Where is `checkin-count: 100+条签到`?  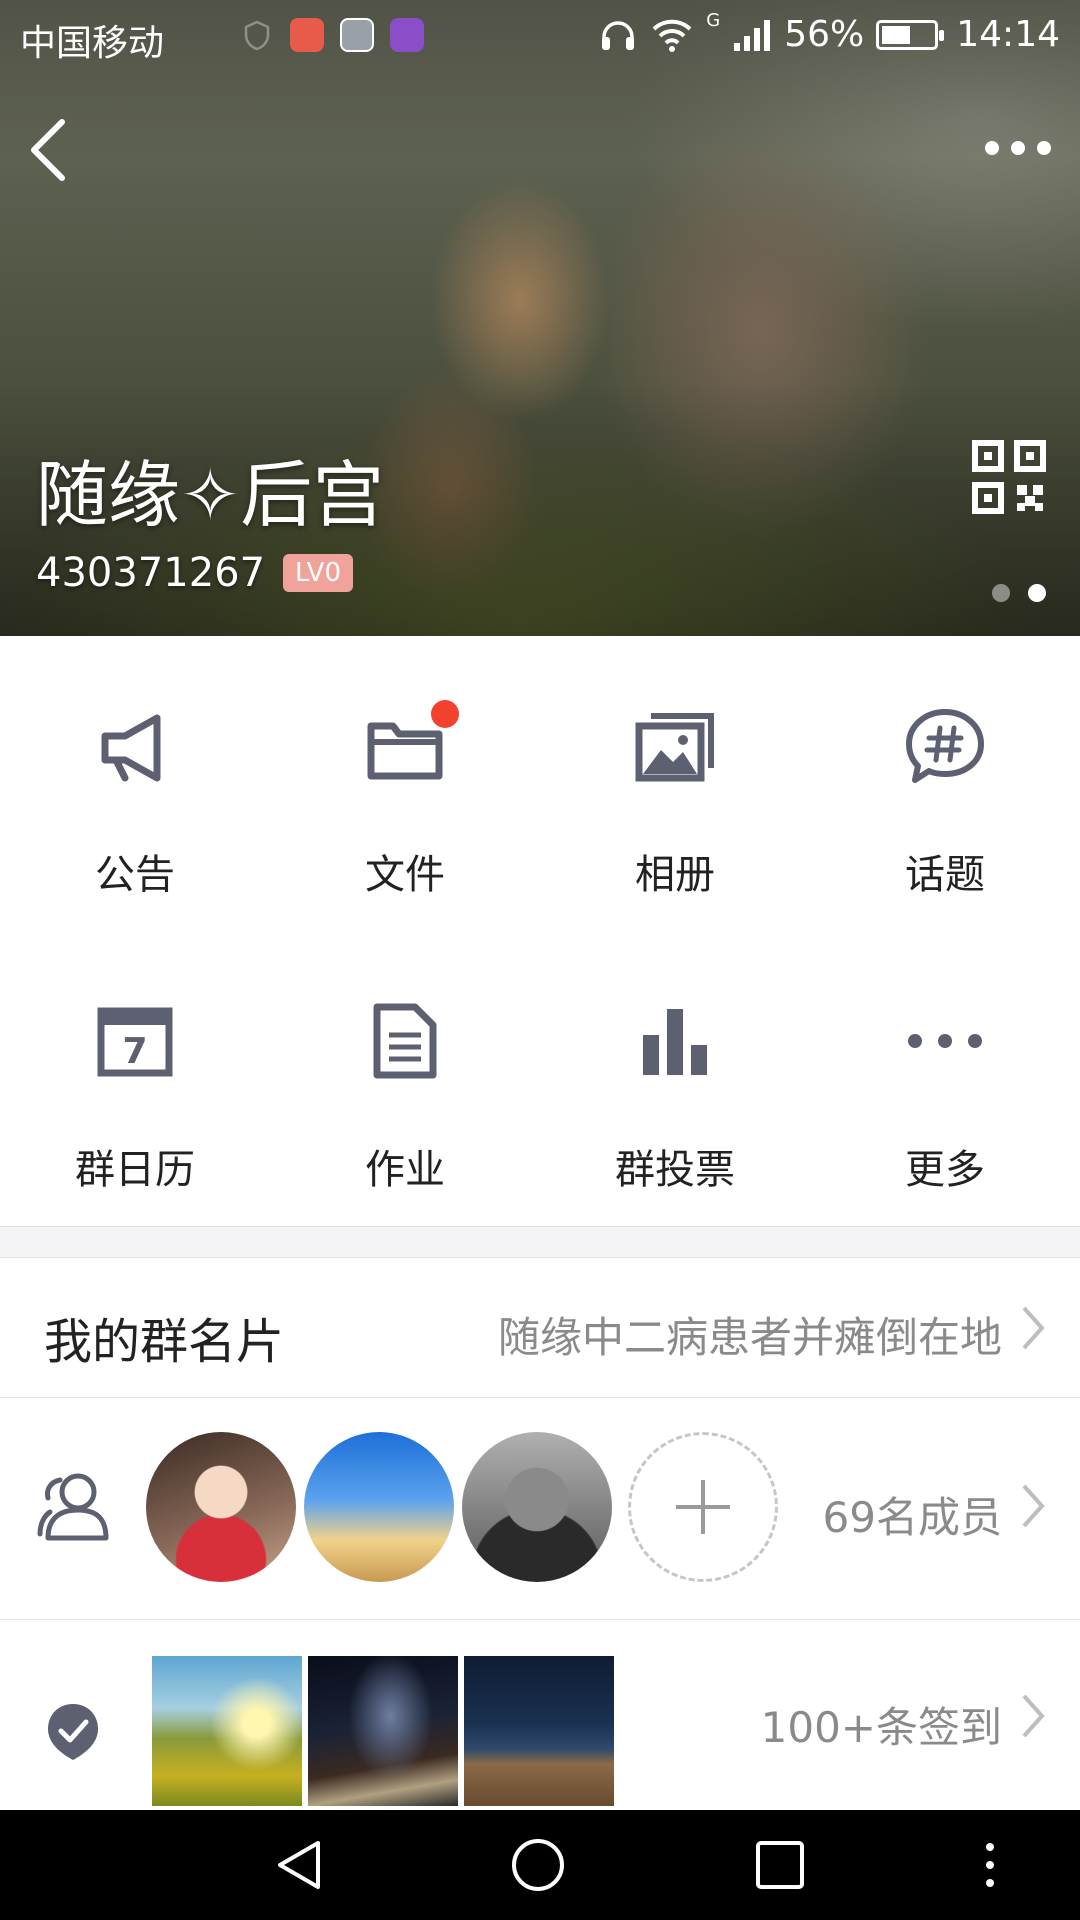 checkin-count: 100+条签到 is located at coordinates (881, 1727).